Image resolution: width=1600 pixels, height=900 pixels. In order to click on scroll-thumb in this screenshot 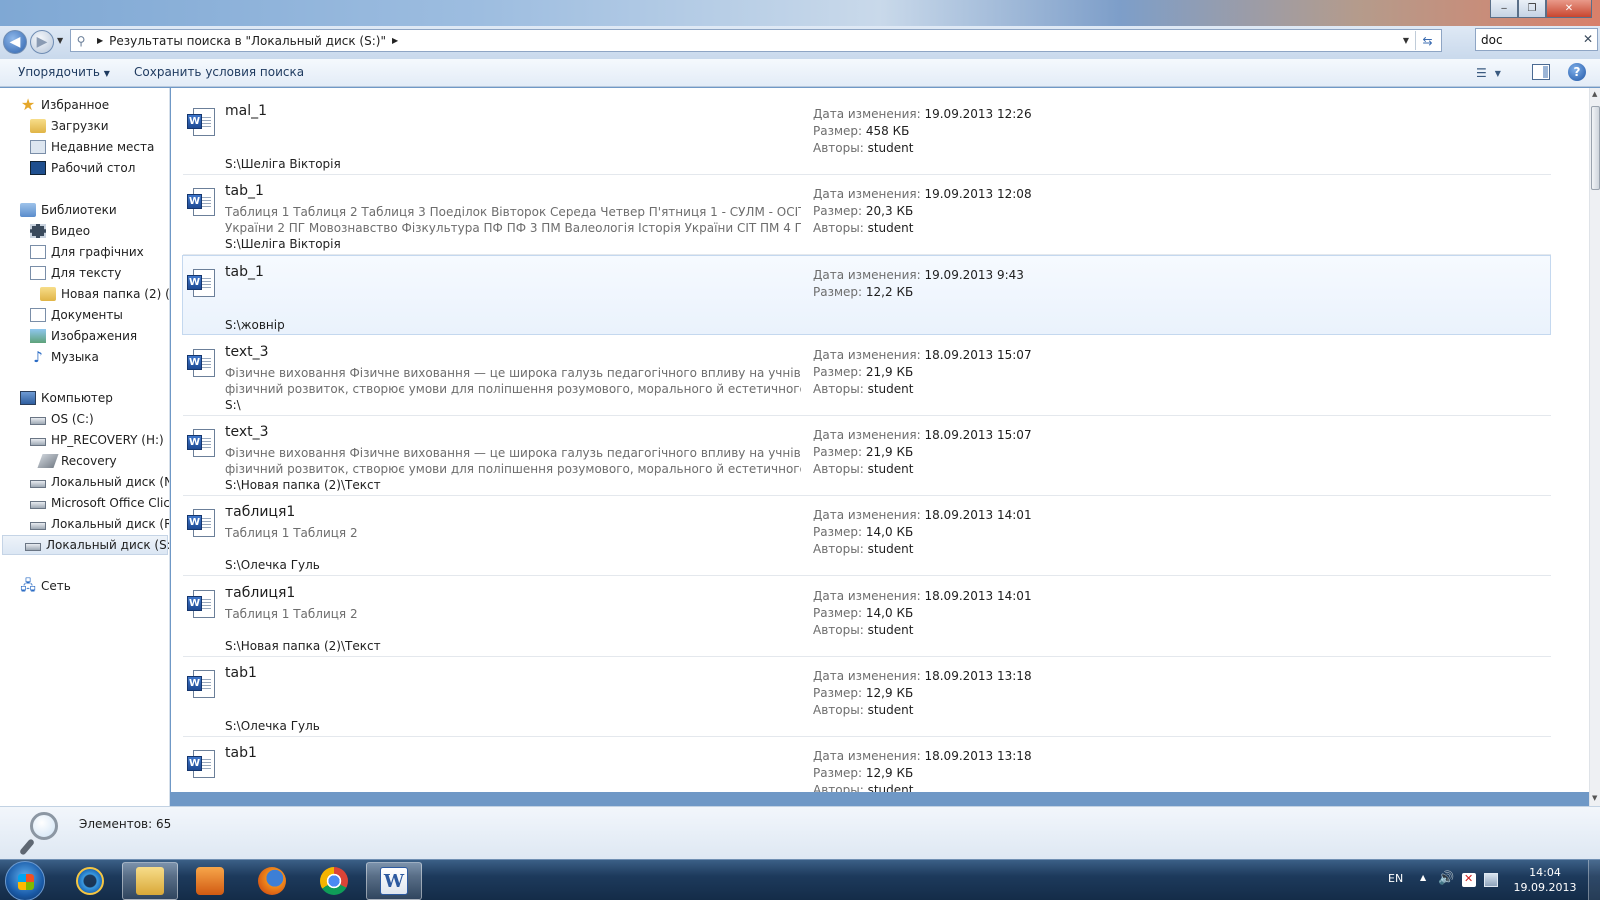, I will do `click(1595, 148)`.